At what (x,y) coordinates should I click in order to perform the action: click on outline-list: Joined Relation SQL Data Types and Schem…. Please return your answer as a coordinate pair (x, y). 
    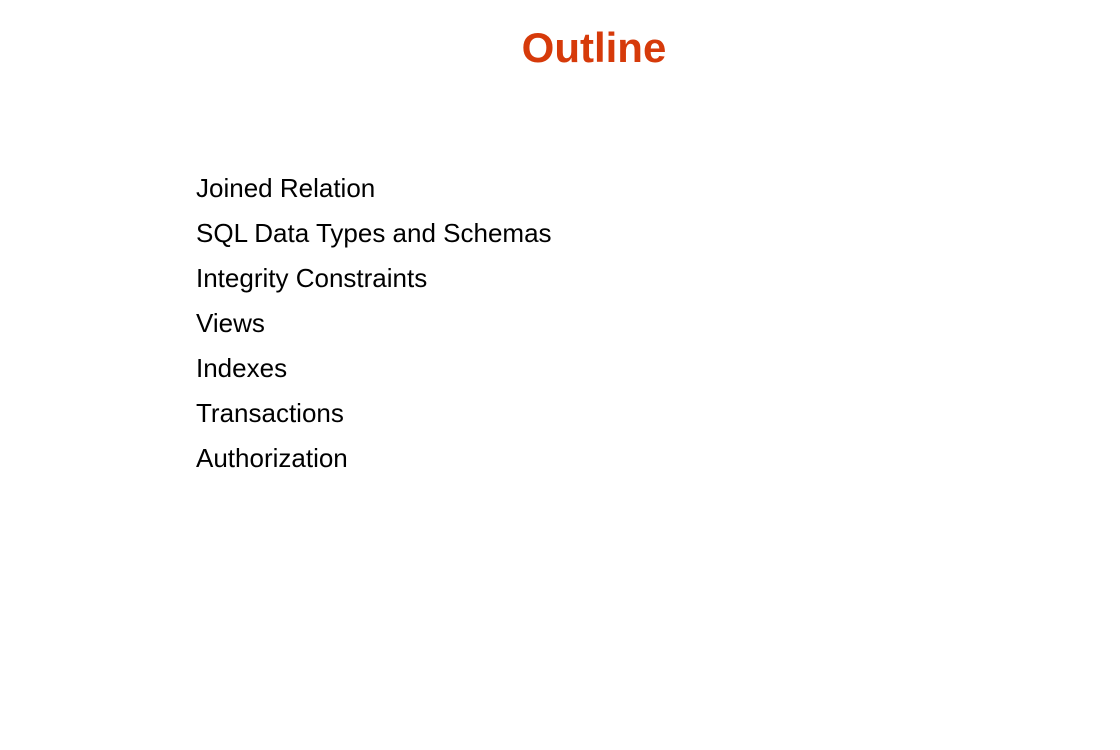
    Looking at the image, I should click on (374, 323).